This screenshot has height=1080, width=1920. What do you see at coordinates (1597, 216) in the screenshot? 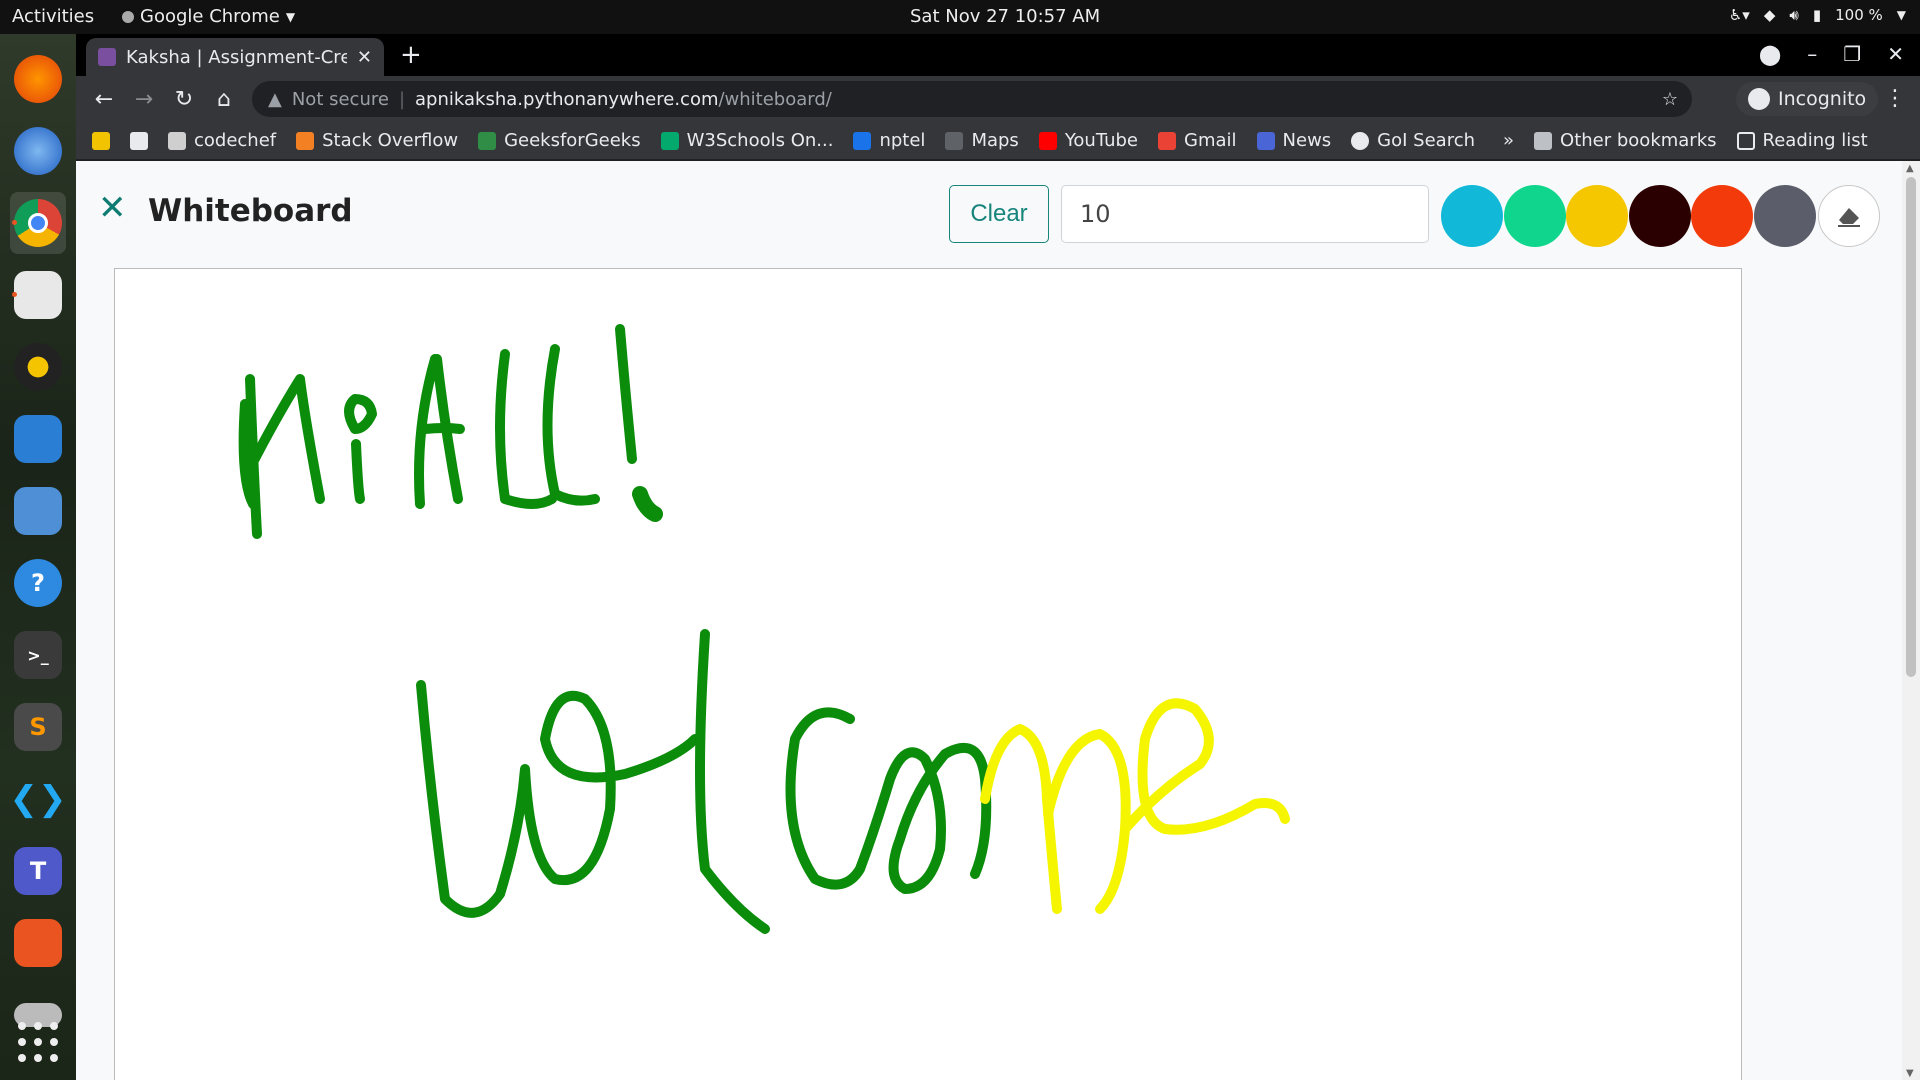
I see `color-swatch-yellow` at bounding box center [1597, 216].